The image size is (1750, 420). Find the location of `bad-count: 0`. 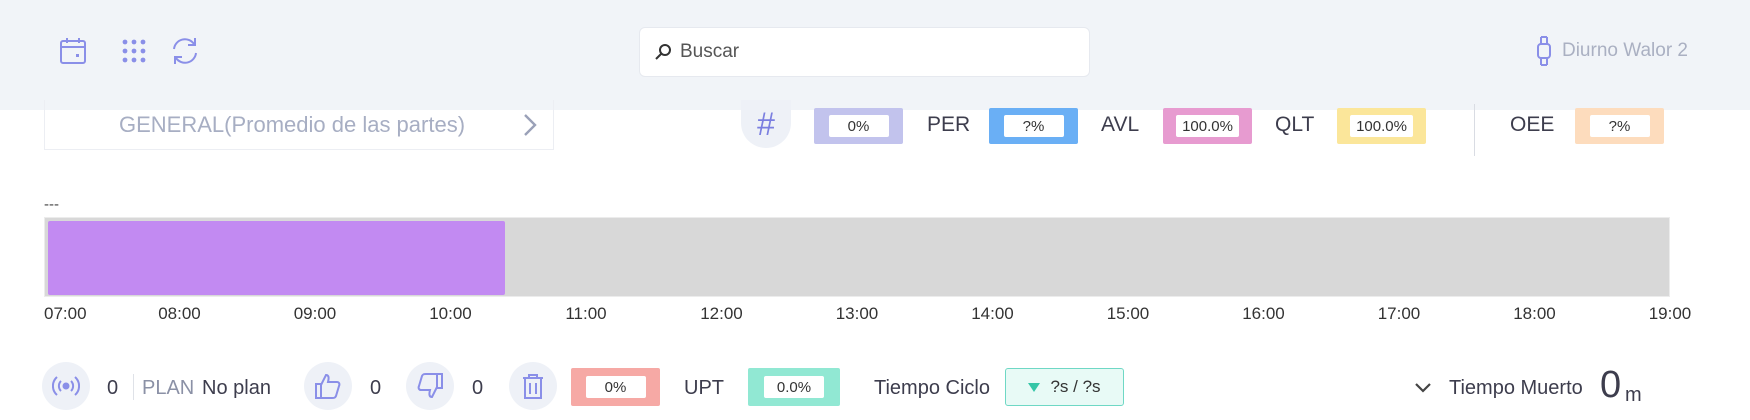

bad-count: 0 is located at coordinates (478, 388).